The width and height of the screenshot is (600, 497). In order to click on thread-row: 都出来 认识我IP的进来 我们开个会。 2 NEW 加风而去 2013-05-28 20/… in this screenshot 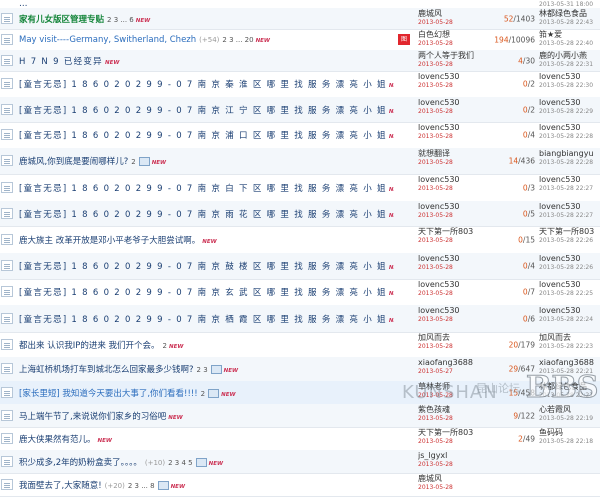, I will do `click(300, 345)`.